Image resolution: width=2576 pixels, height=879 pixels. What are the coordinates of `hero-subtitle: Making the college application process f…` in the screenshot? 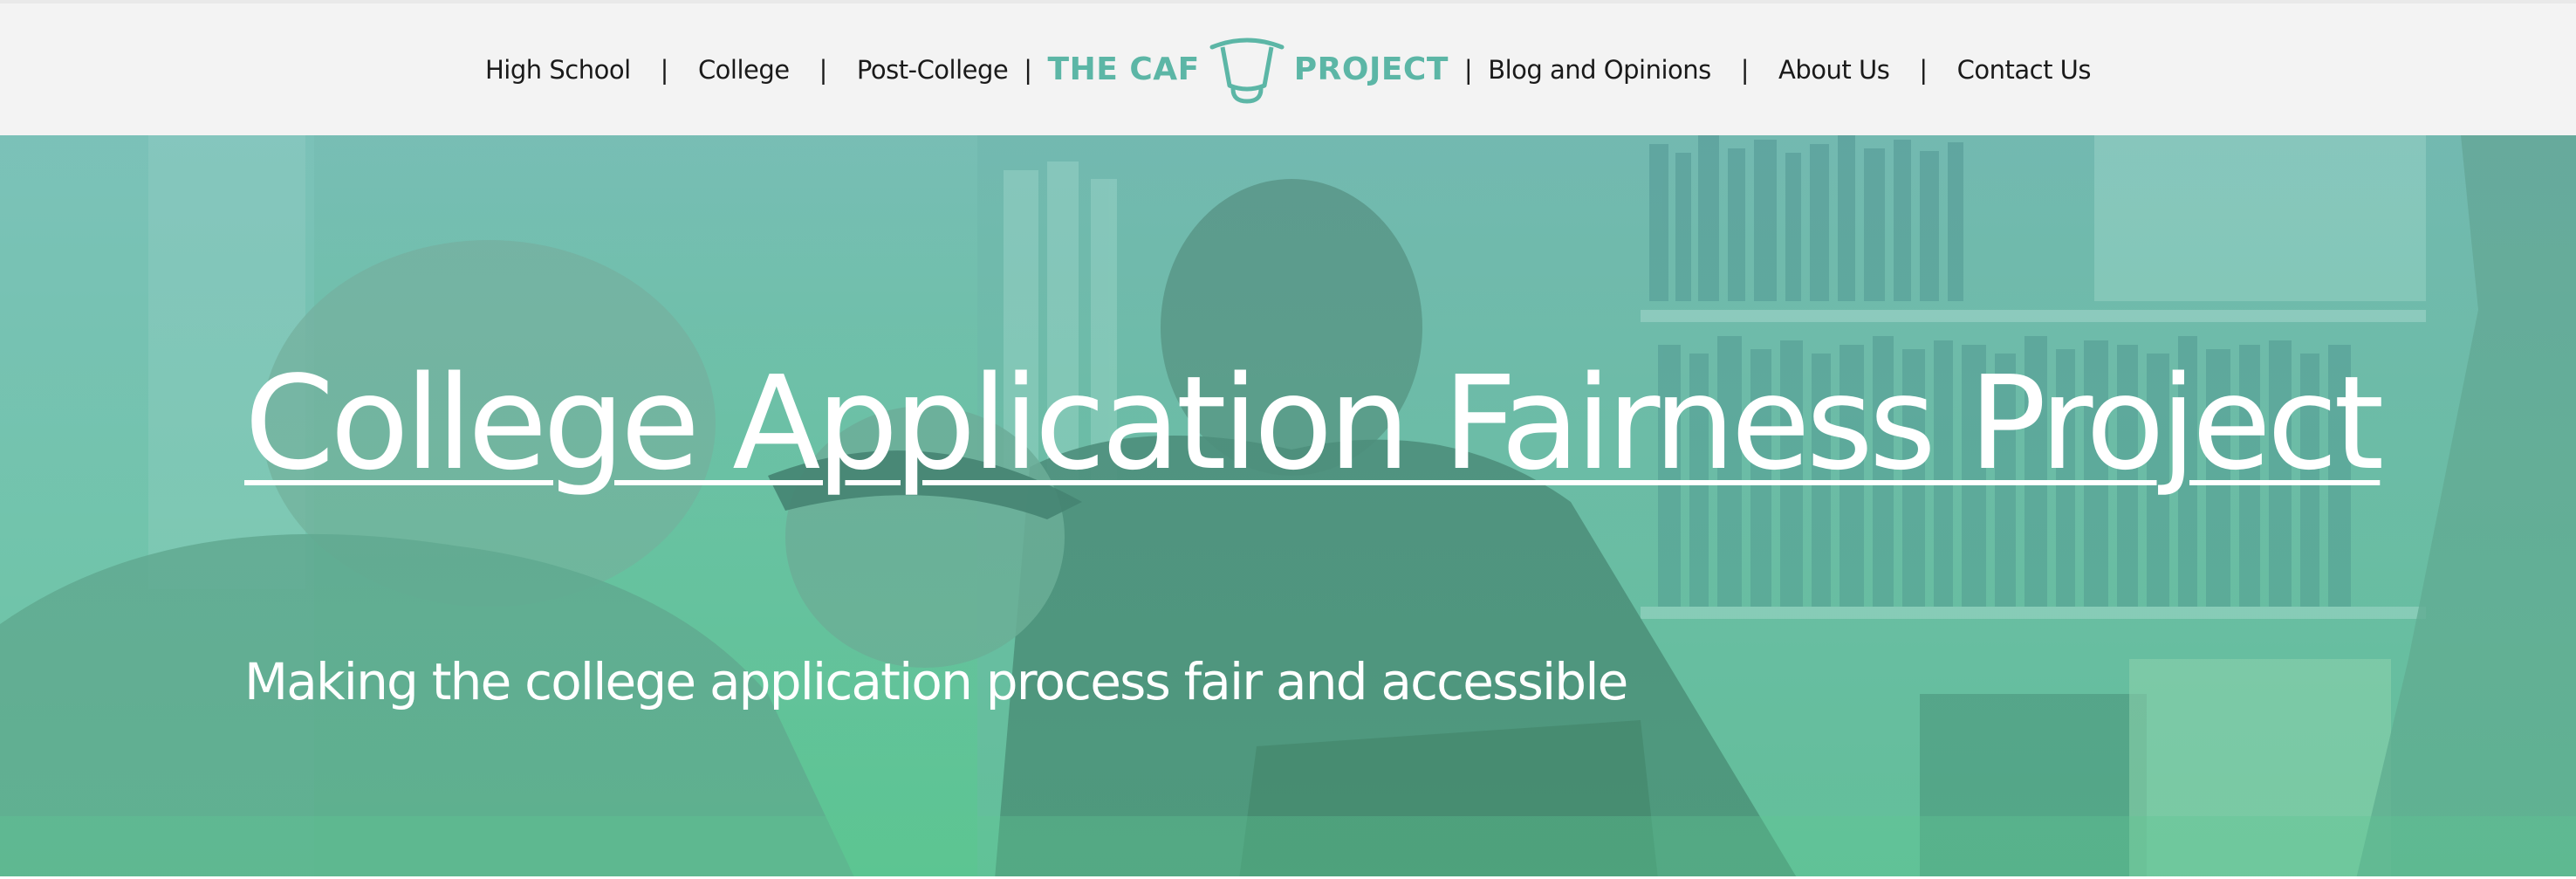 It's located at (936, 681).